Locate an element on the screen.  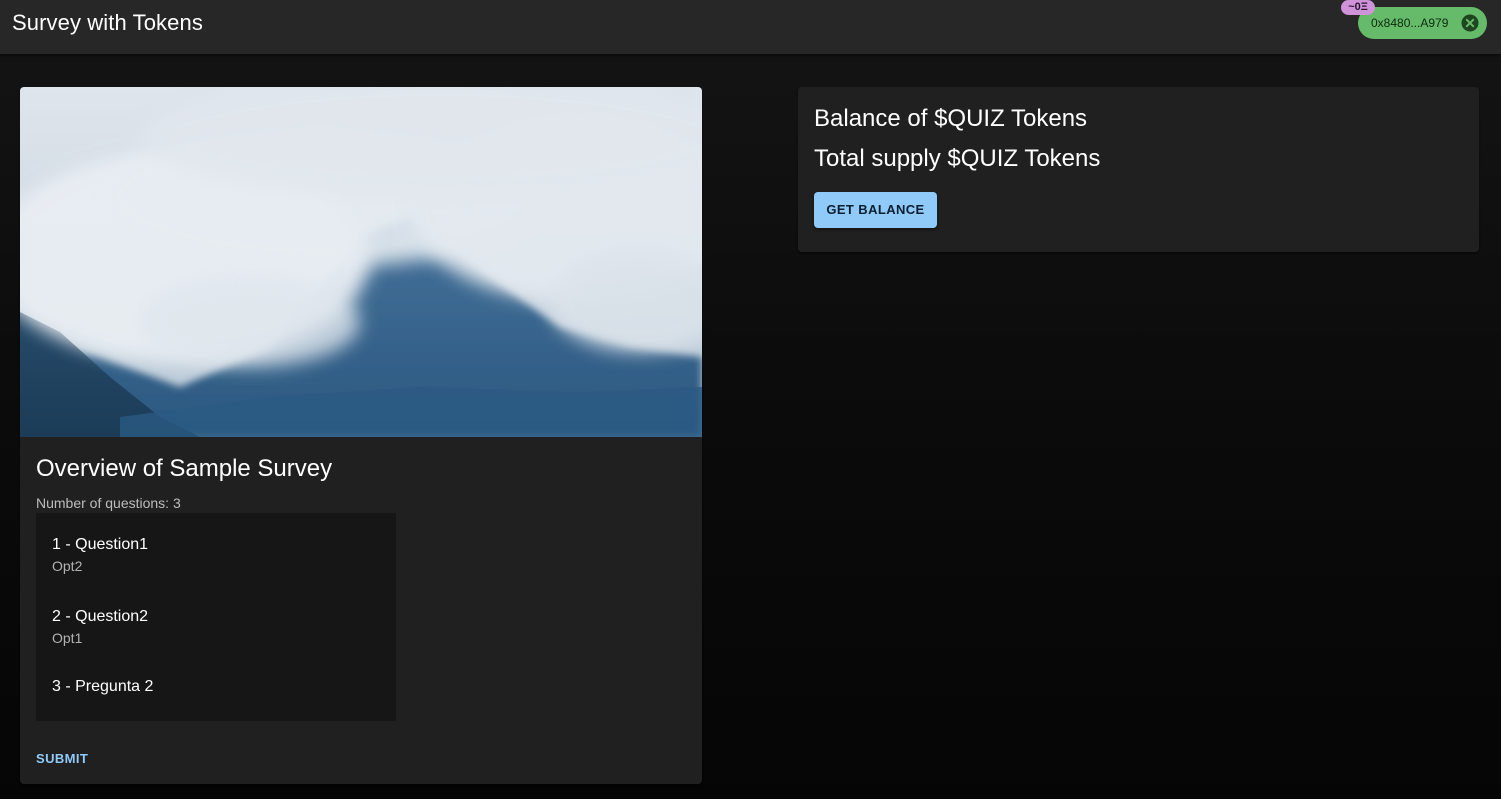
get-balance-button: GET BALANCE is located at coordinates (875, 210).